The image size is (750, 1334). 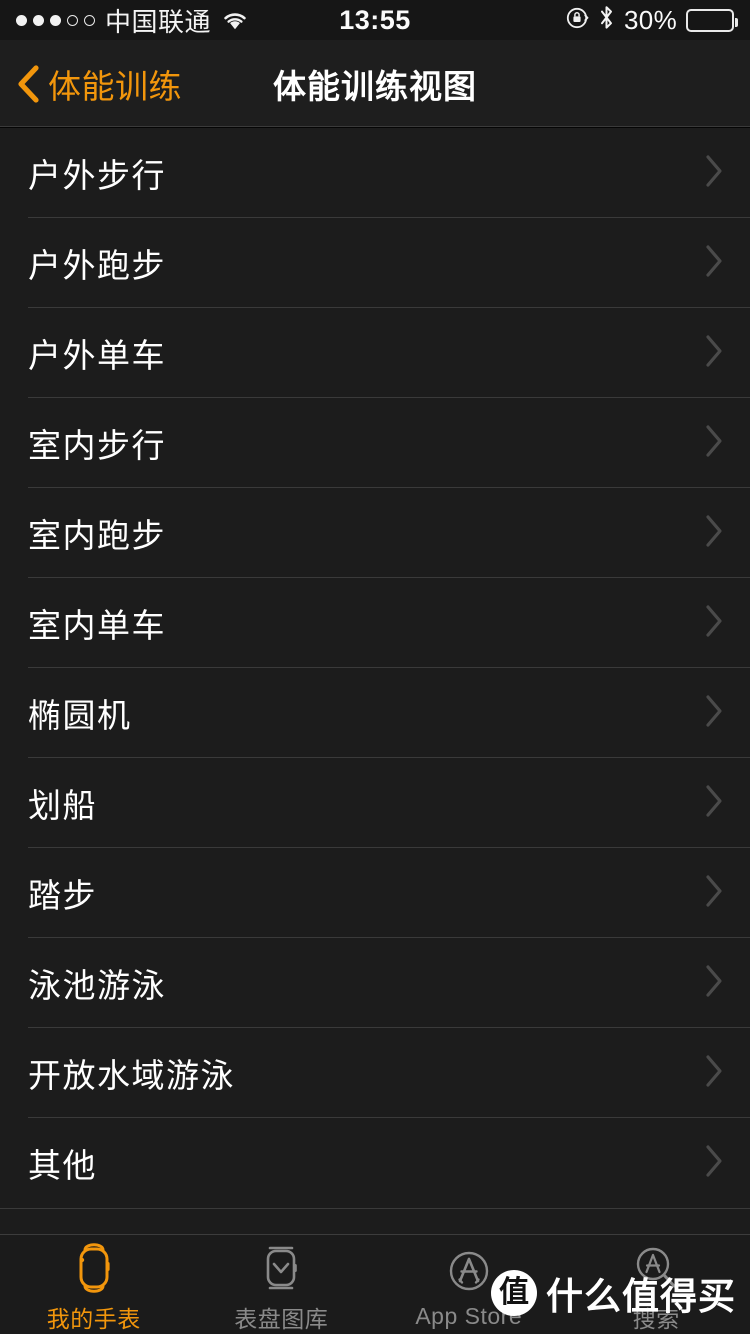 What do you see at coordinates (469, 1316) in the screenshot?
I see `tab-label: App Store` at bounding box center [469, 1316].